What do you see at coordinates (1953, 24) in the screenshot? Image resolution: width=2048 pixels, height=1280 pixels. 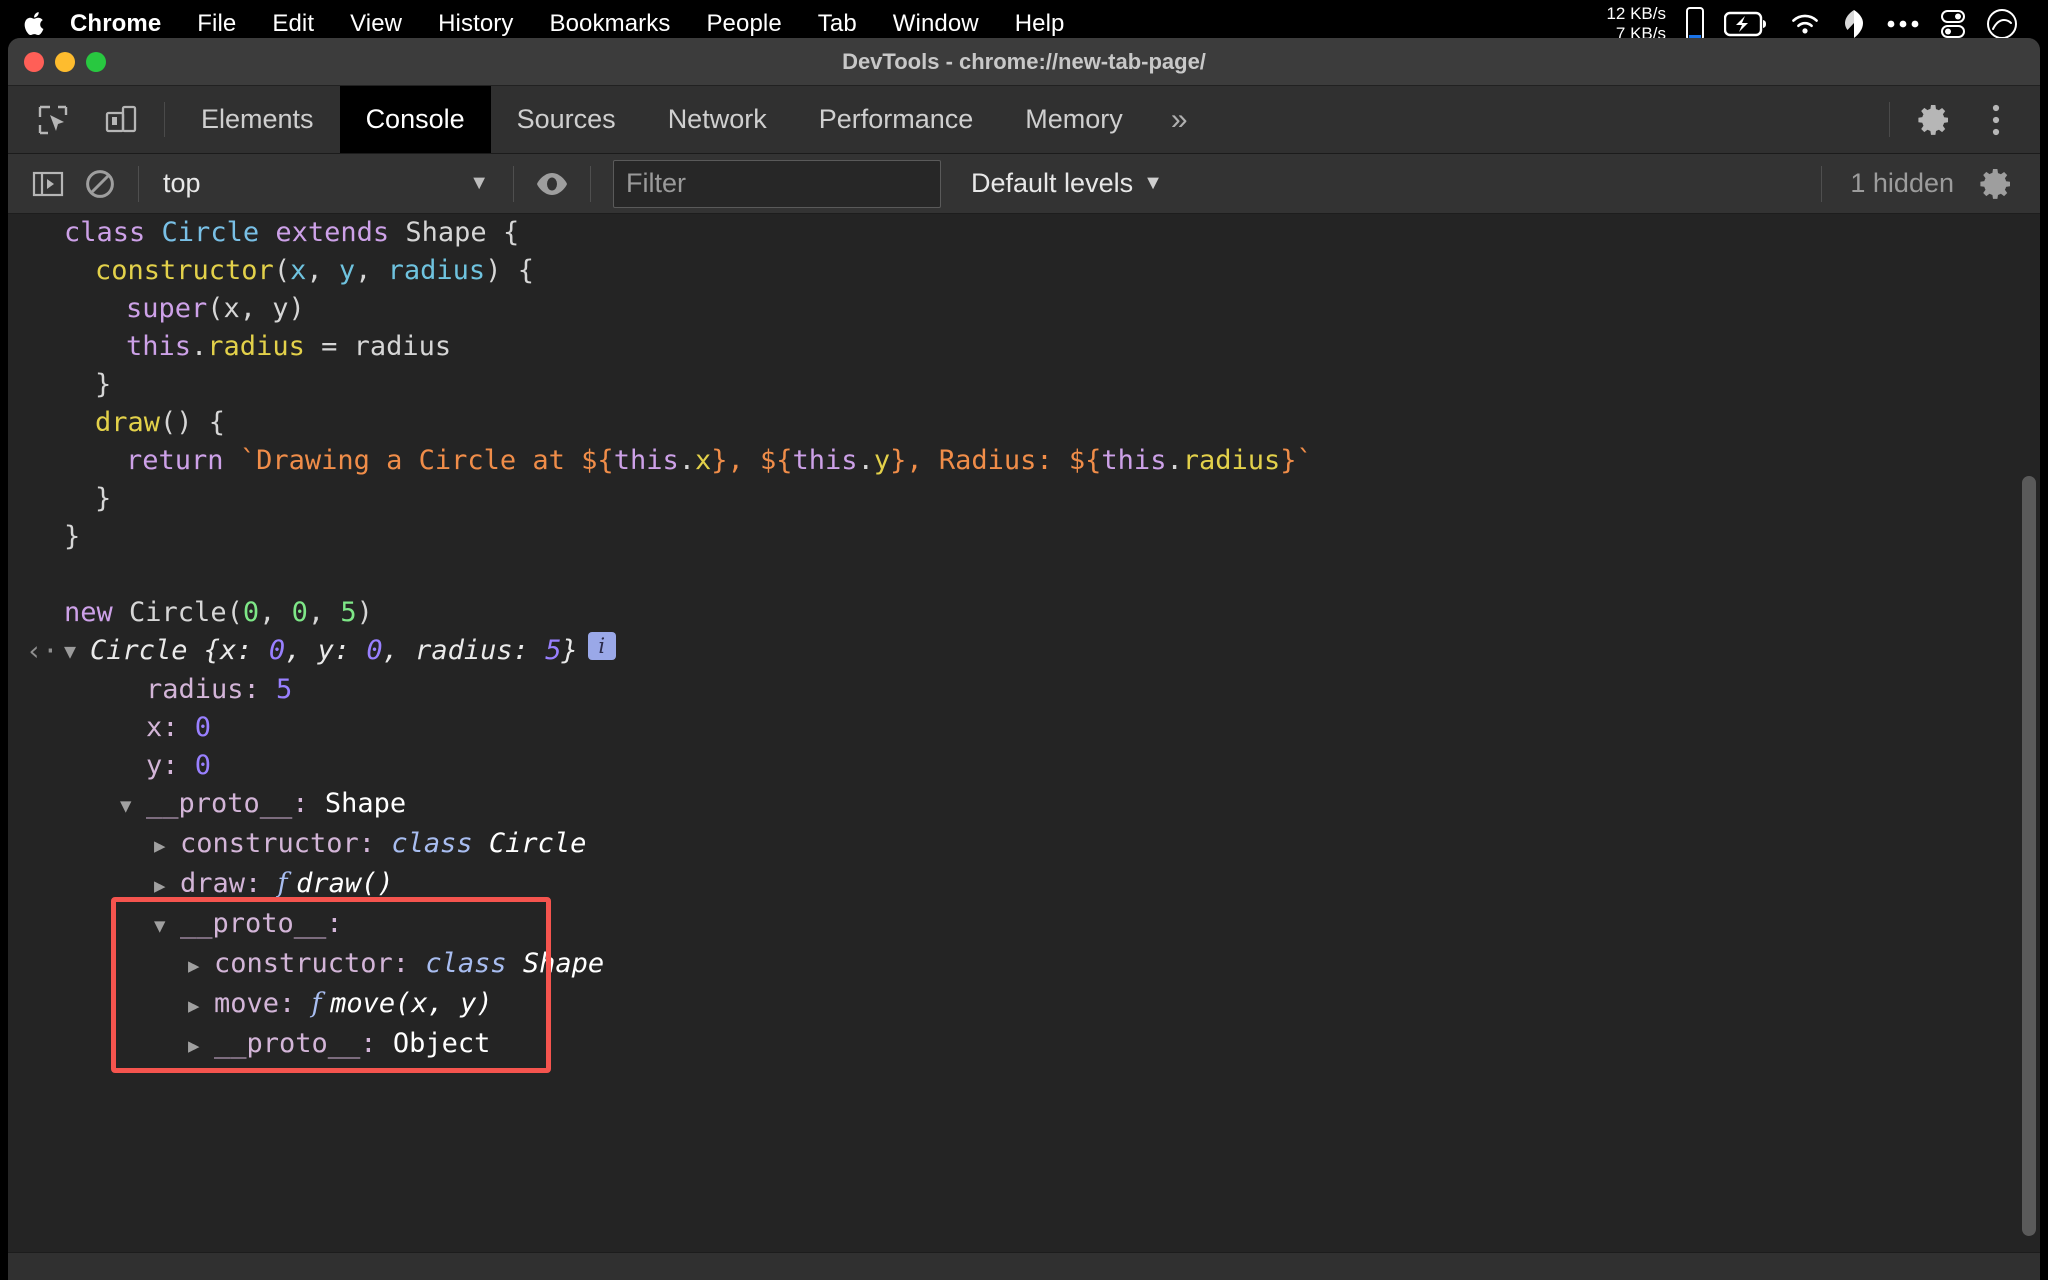 I see `control-center-icon` at bounding box center [1953, 24].